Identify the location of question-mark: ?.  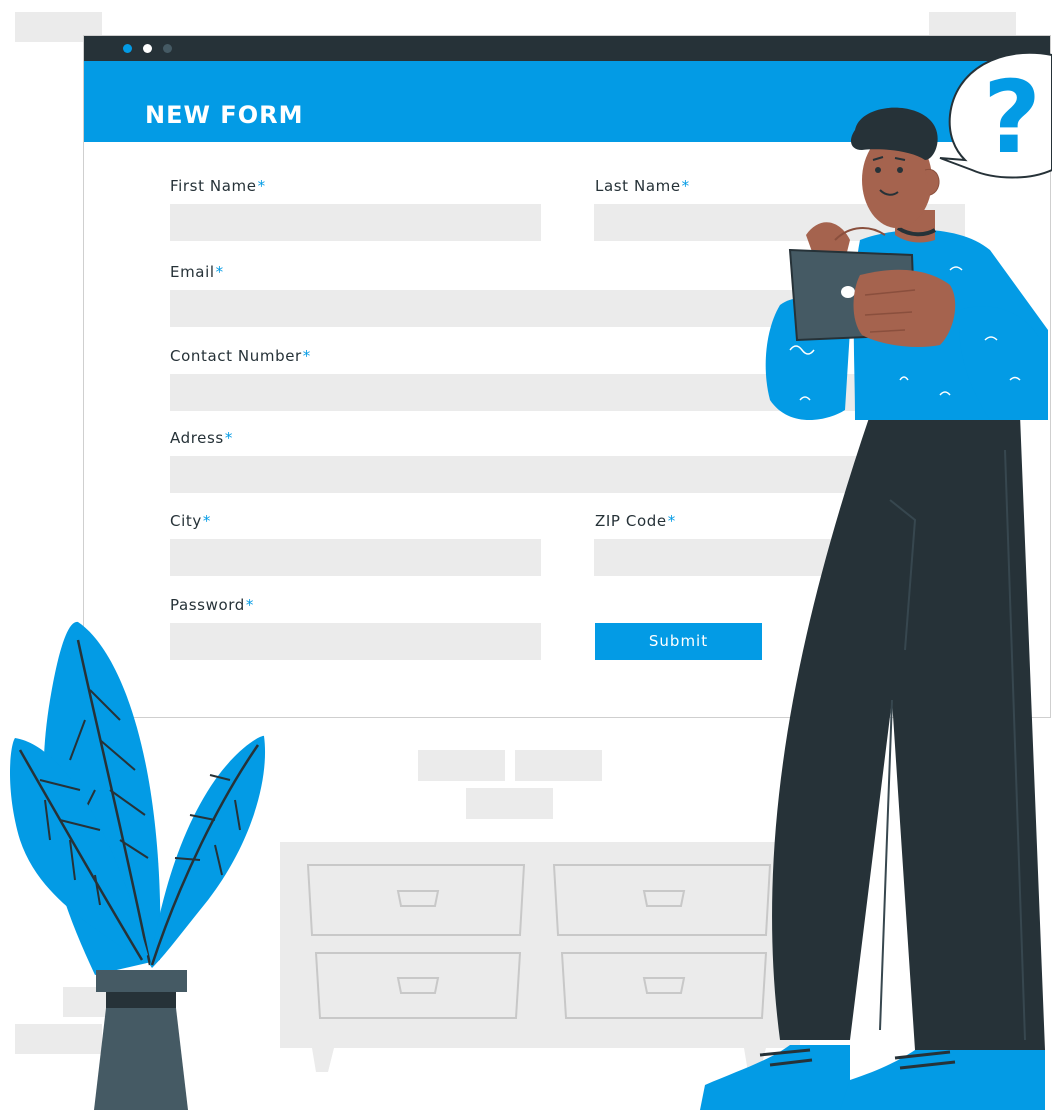
(1012, 117).